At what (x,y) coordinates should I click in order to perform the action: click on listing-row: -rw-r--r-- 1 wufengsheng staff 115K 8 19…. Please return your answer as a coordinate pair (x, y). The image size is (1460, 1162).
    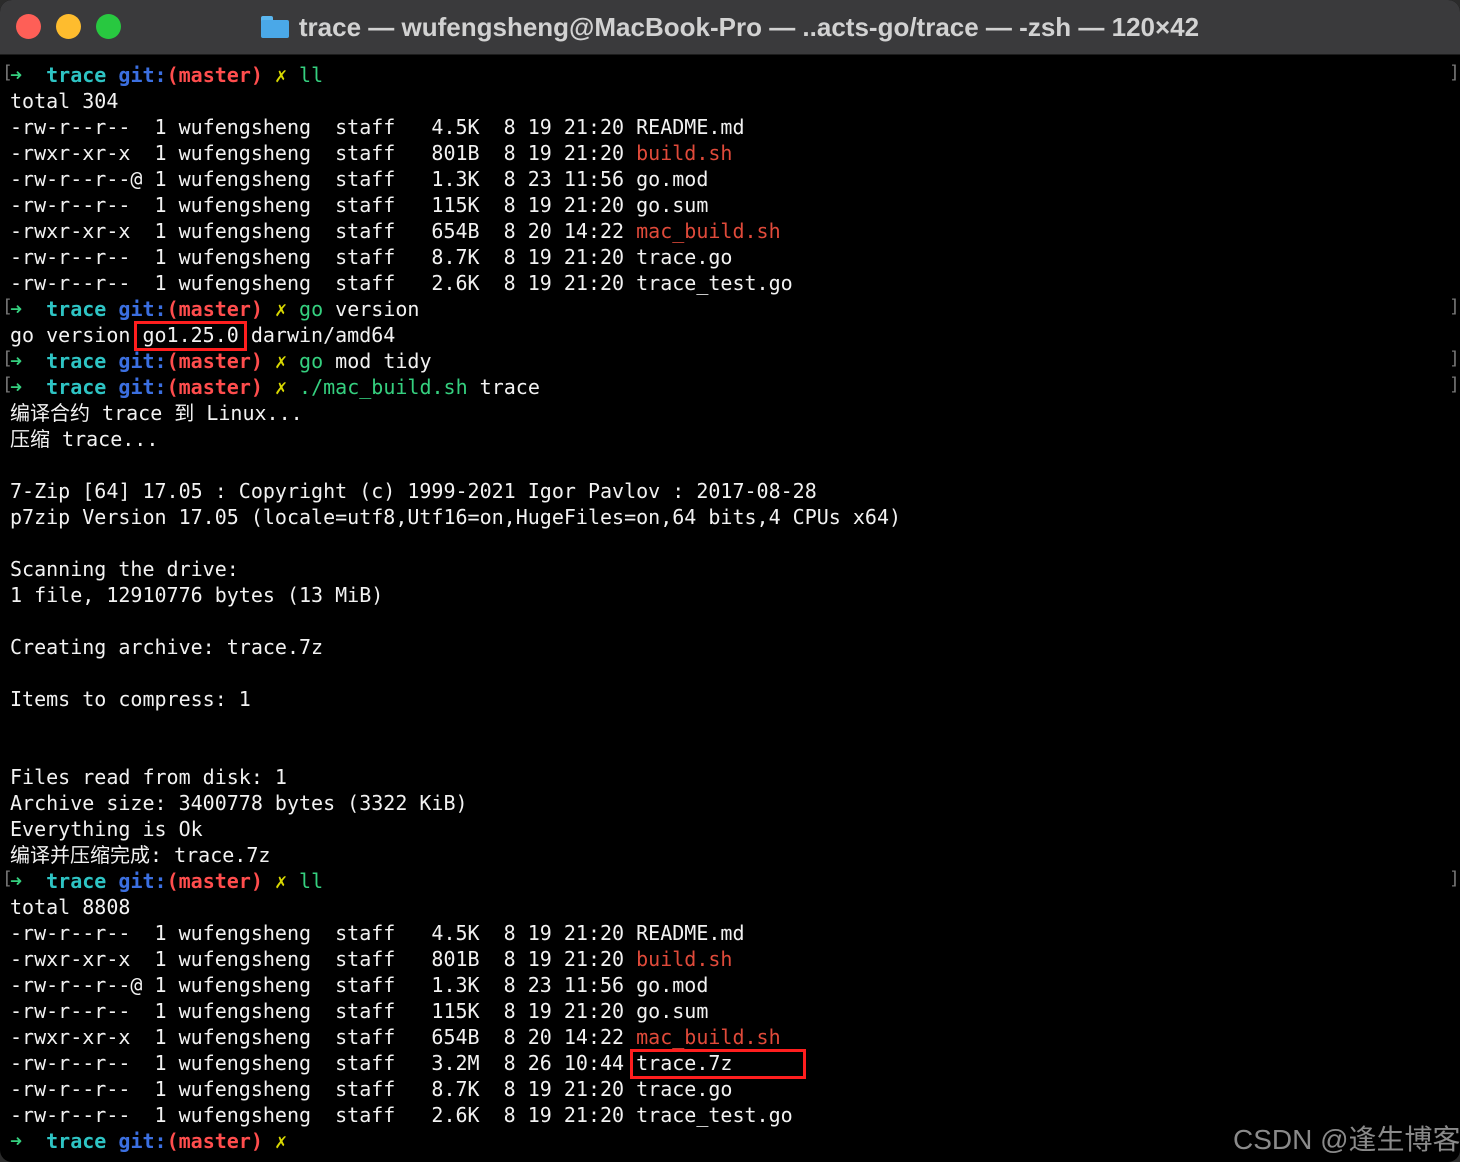
    Looking at the image, I should click on (359, 1011).